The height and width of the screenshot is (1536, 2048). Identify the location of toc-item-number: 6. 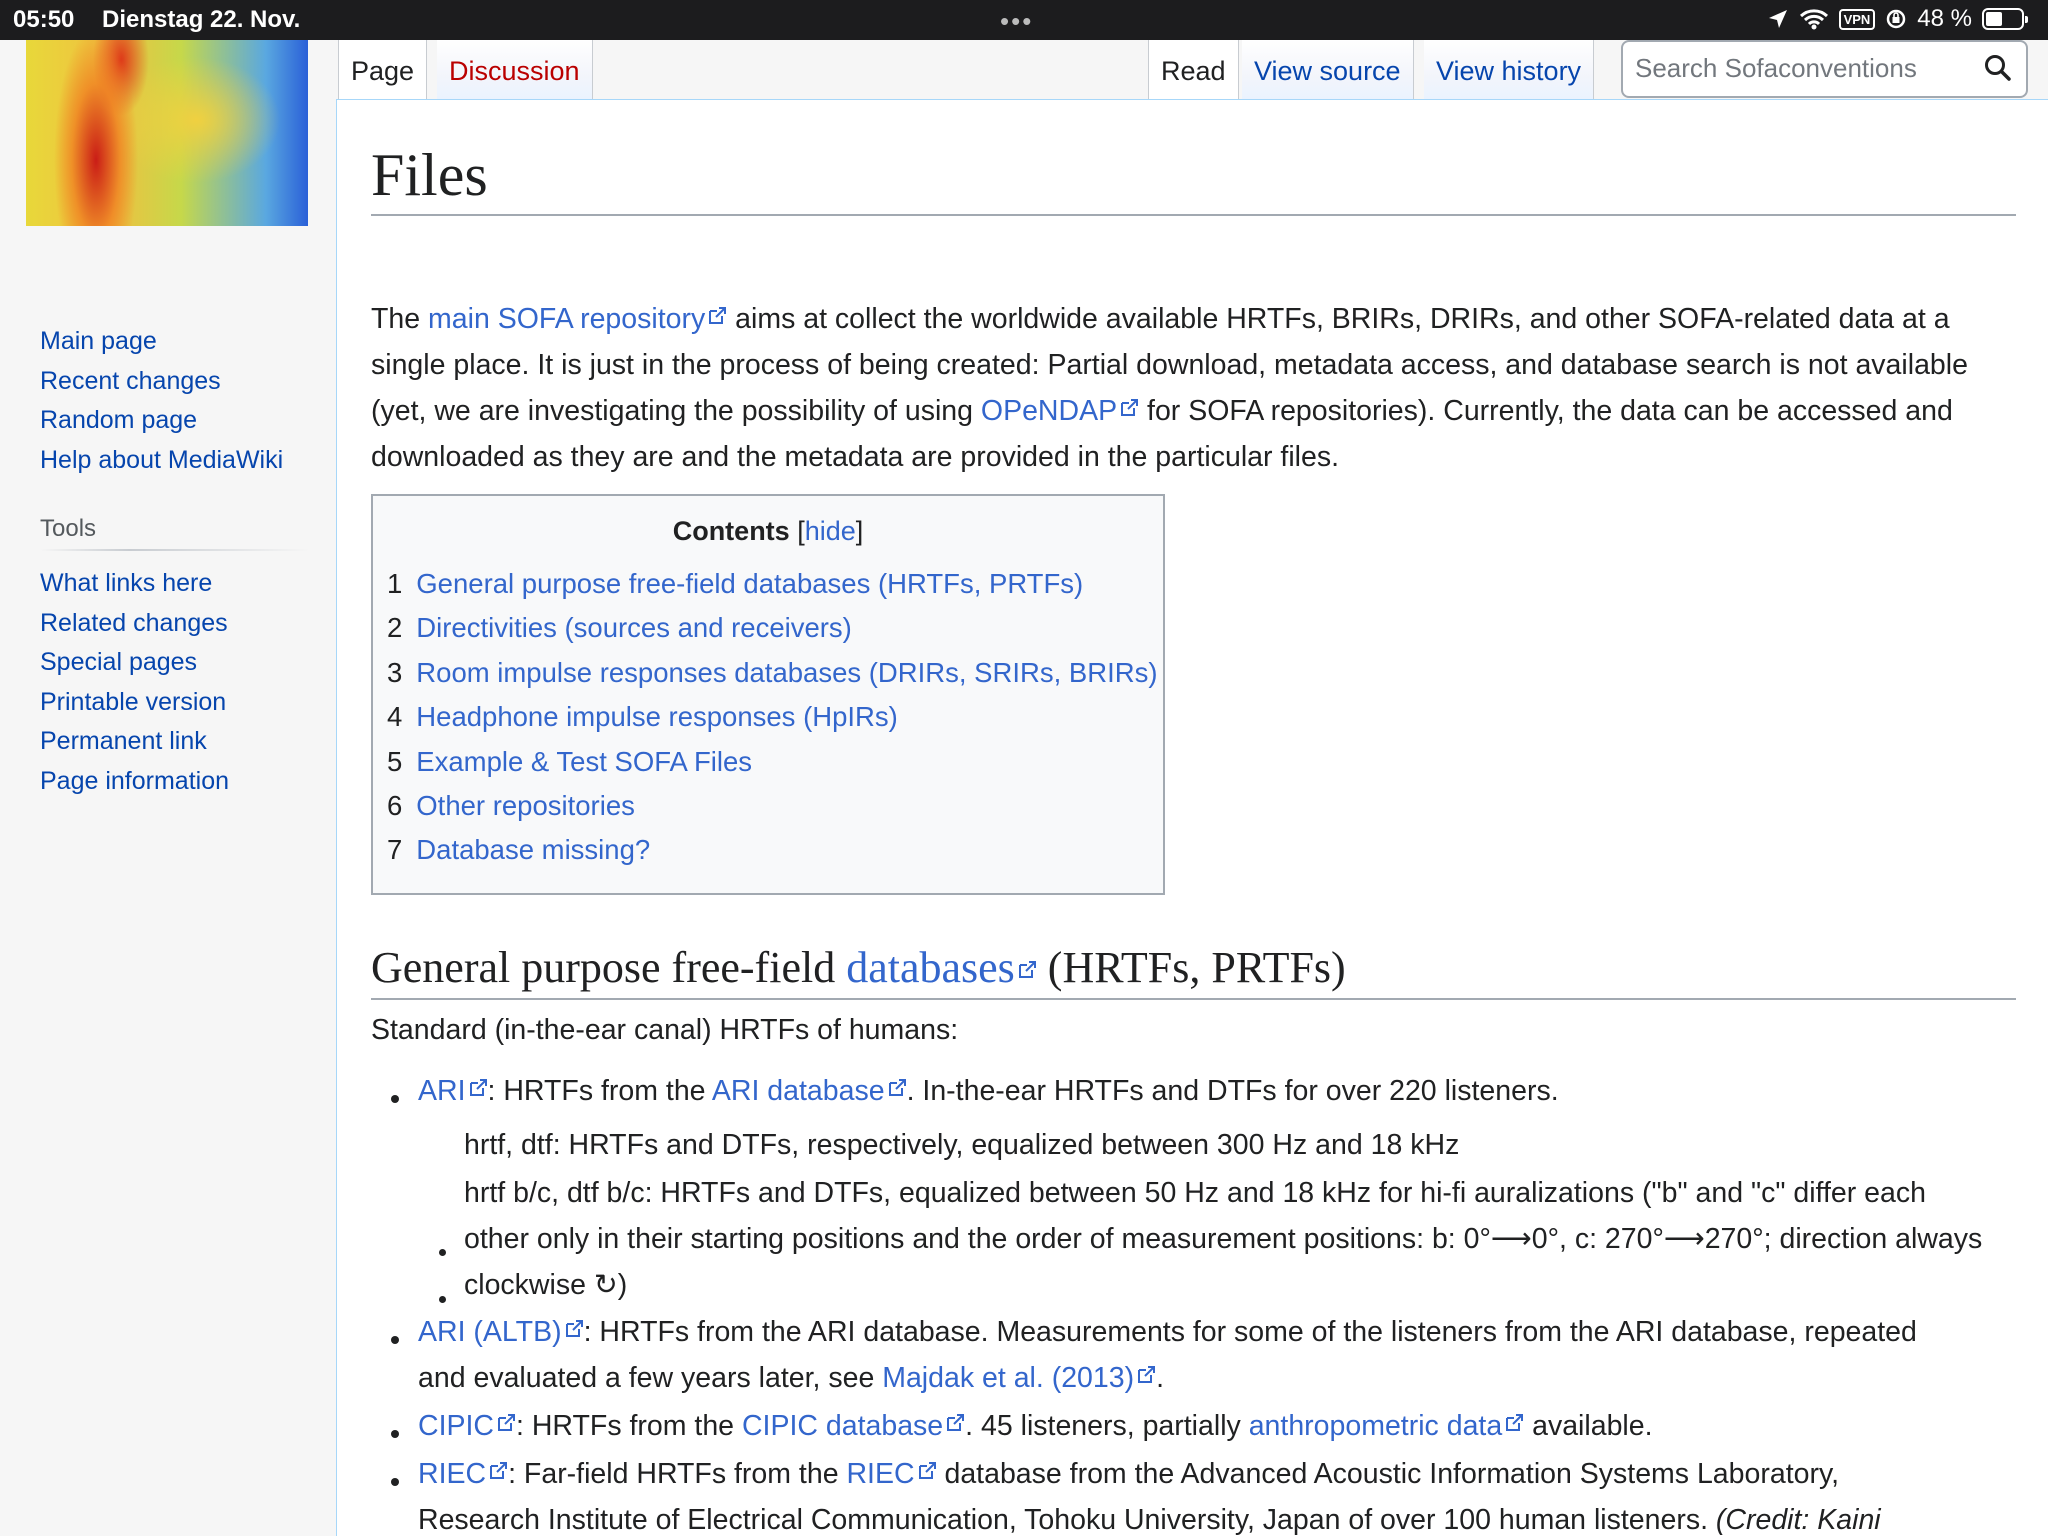
(395, 806).